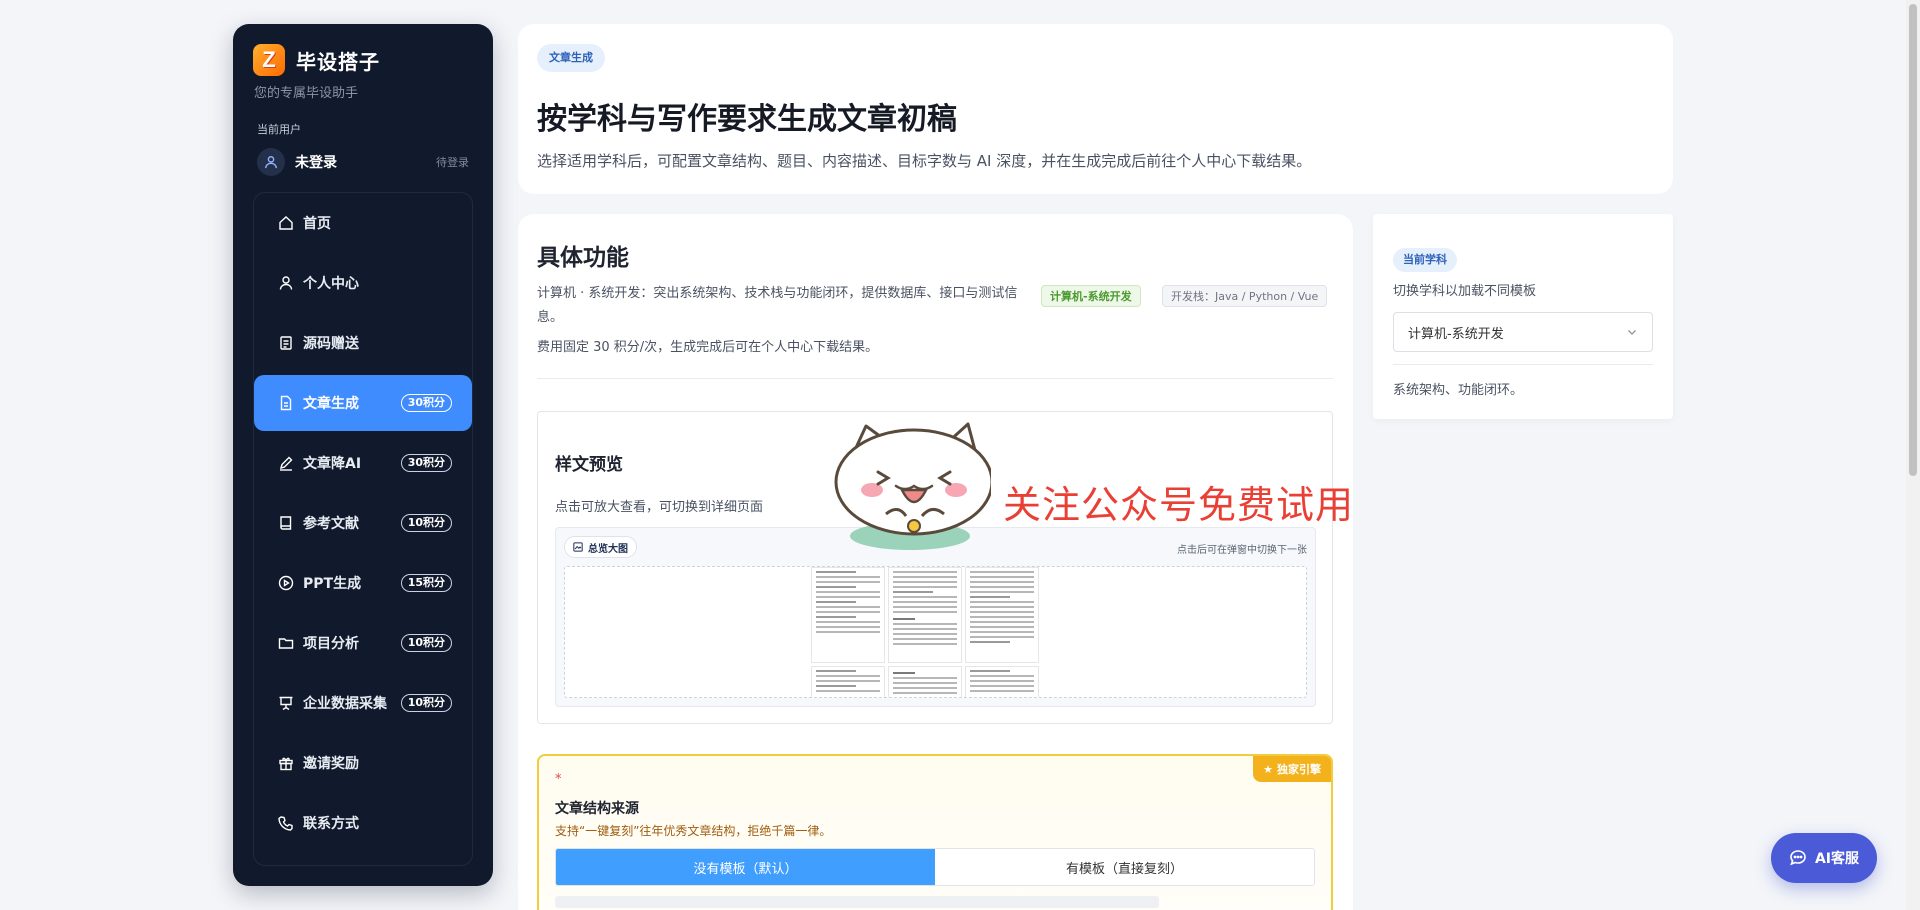 This screenshot has height=910, width=1920. Describe the element at coordinates (363, 223) in the screenshot. I see `sidebar-item-home: 首页` at that location.